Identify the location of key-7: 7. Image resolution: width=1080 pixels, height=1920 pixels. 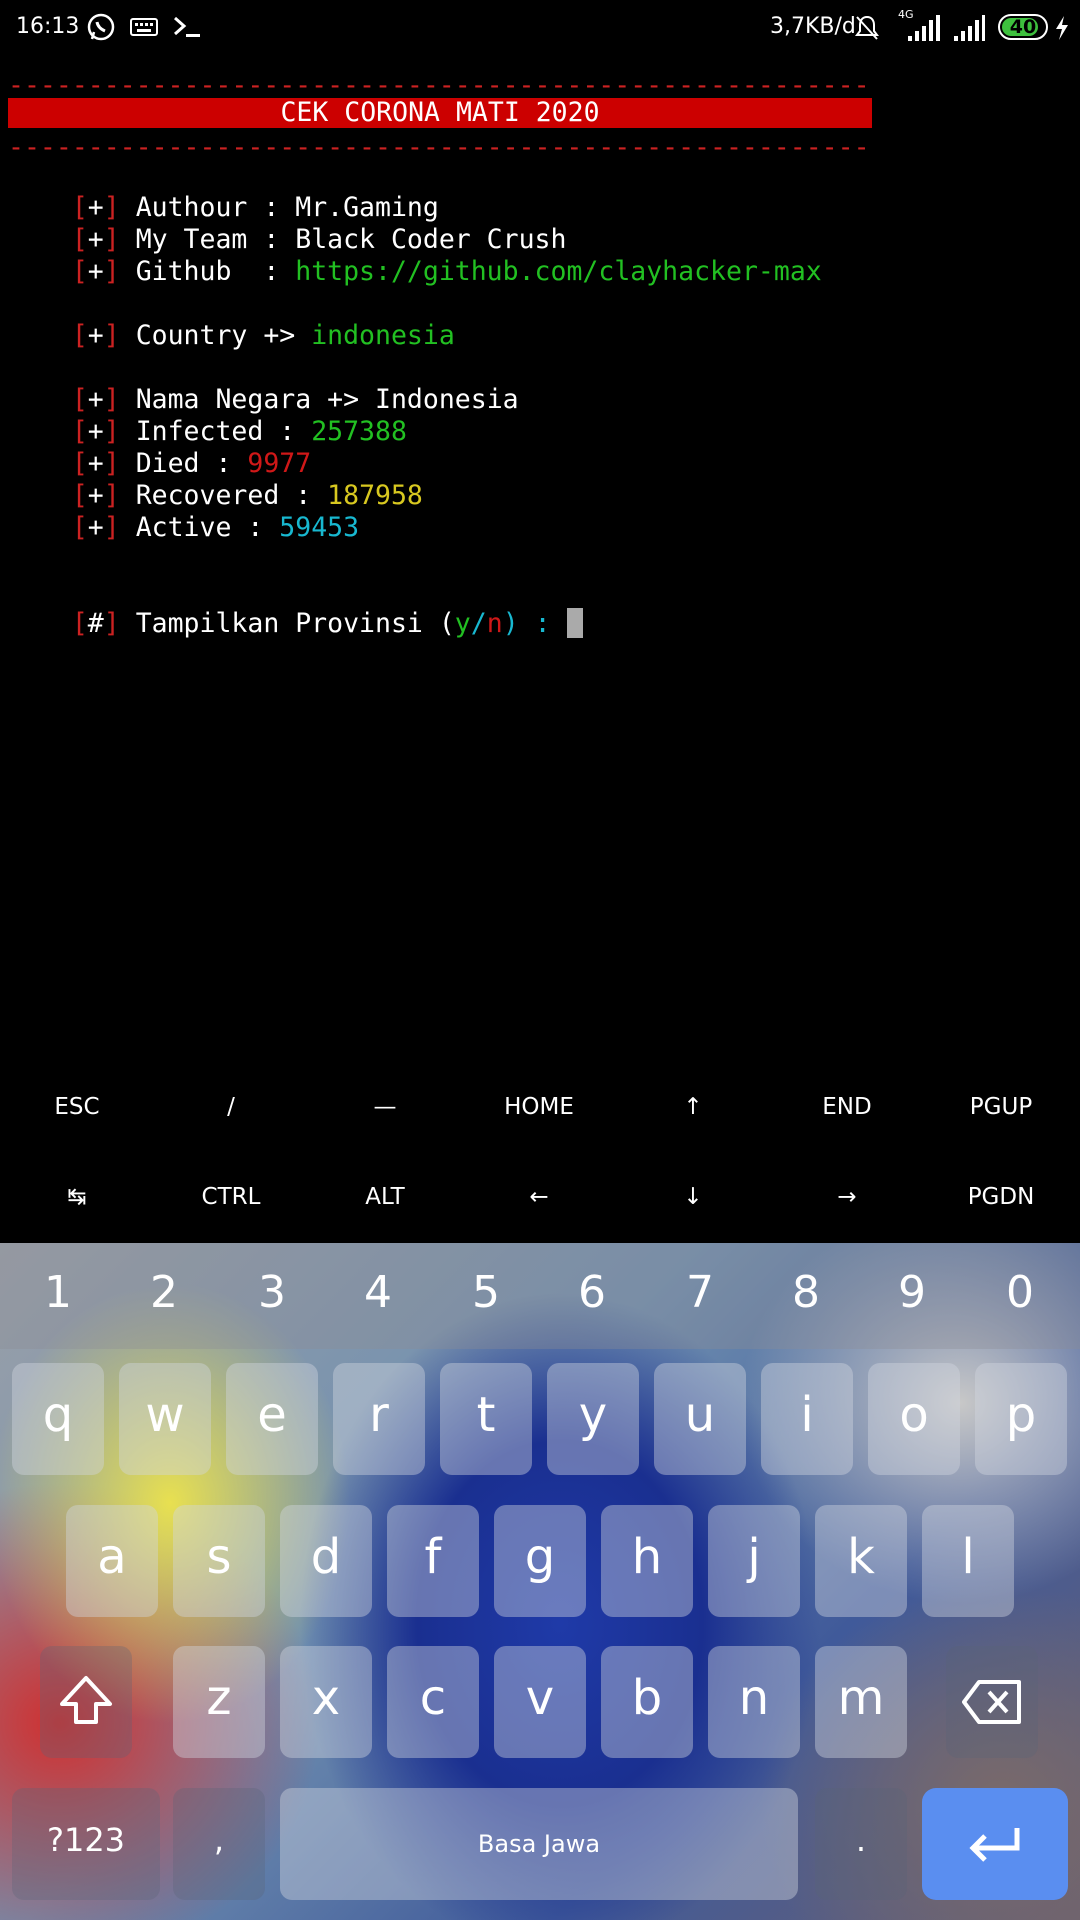
(700, 1292).